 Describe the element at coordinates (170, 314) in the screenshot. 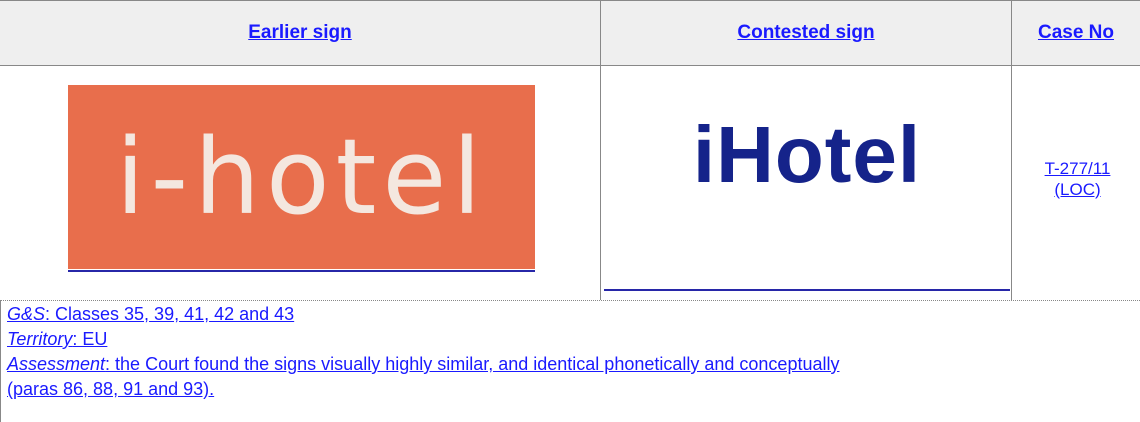

I see `gs-text: : Classes 35, 39, 41, 42 and 43` at that location.